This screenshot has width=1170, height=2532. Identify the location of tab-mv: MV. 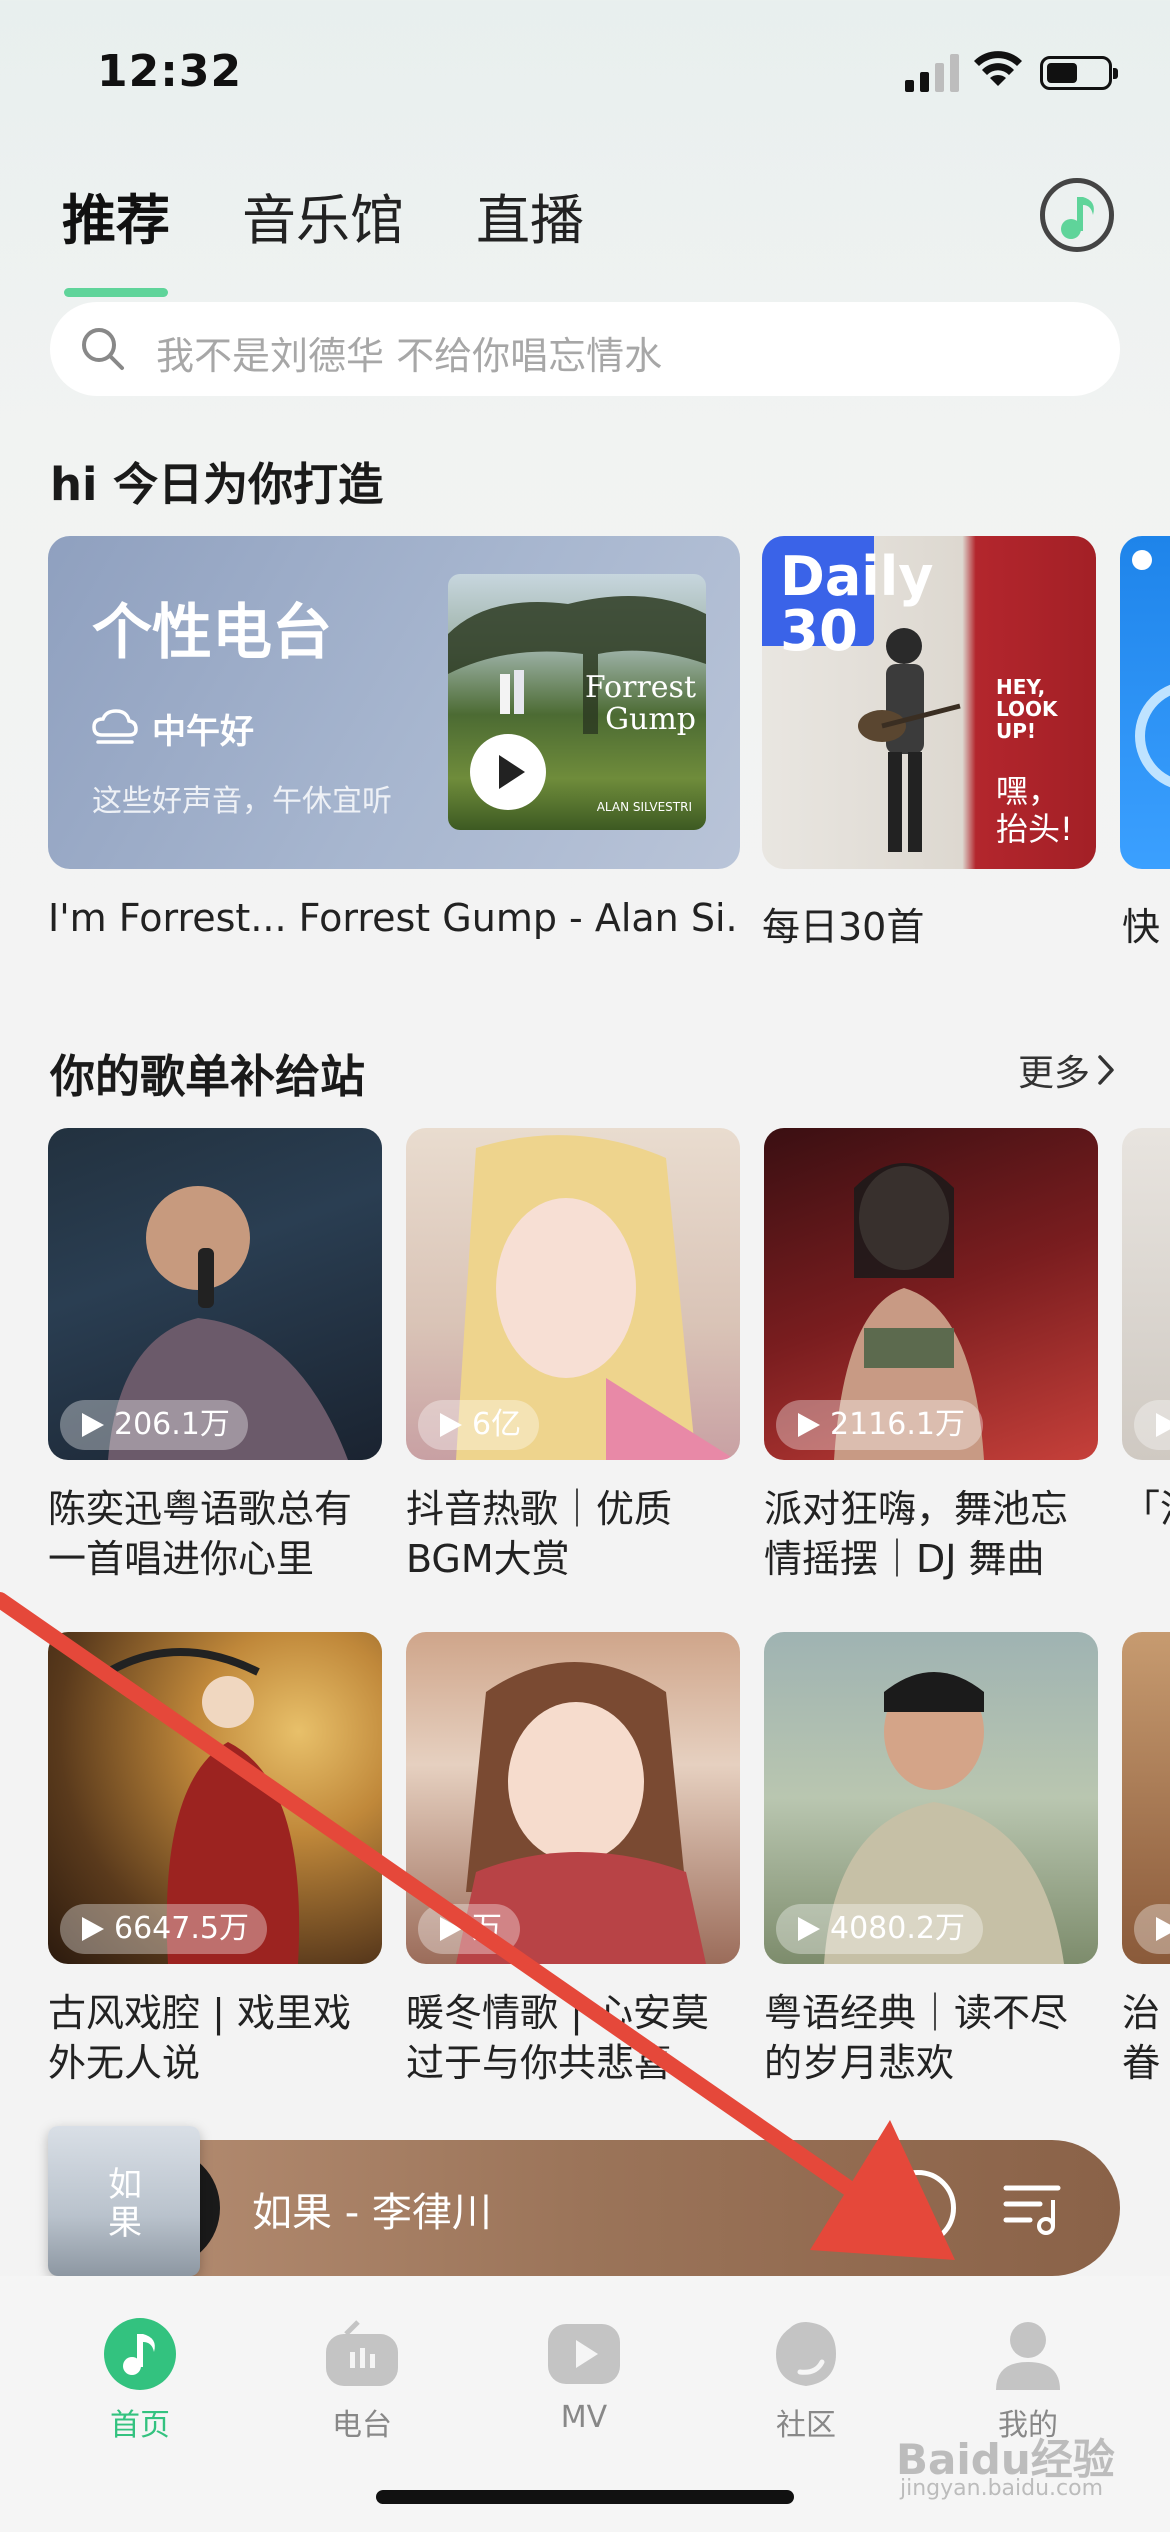
(584, 2355).